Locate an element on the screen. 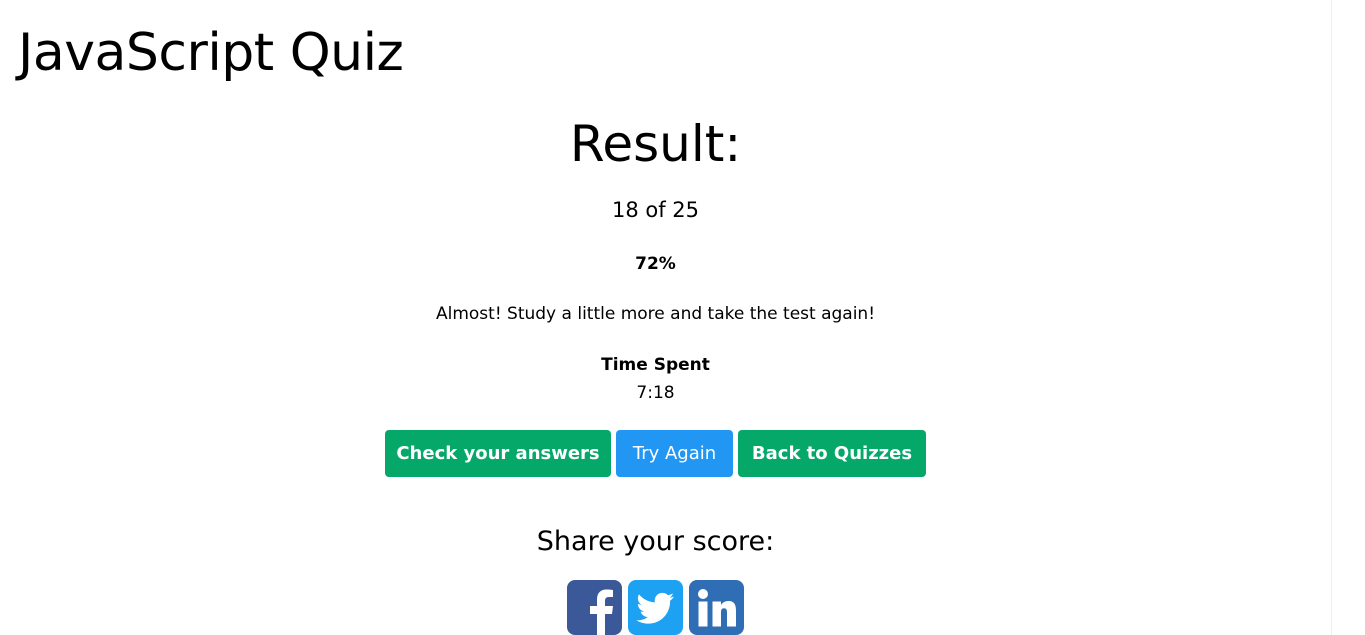  share-heading: Share your score: is located at coordinates (655, 541).